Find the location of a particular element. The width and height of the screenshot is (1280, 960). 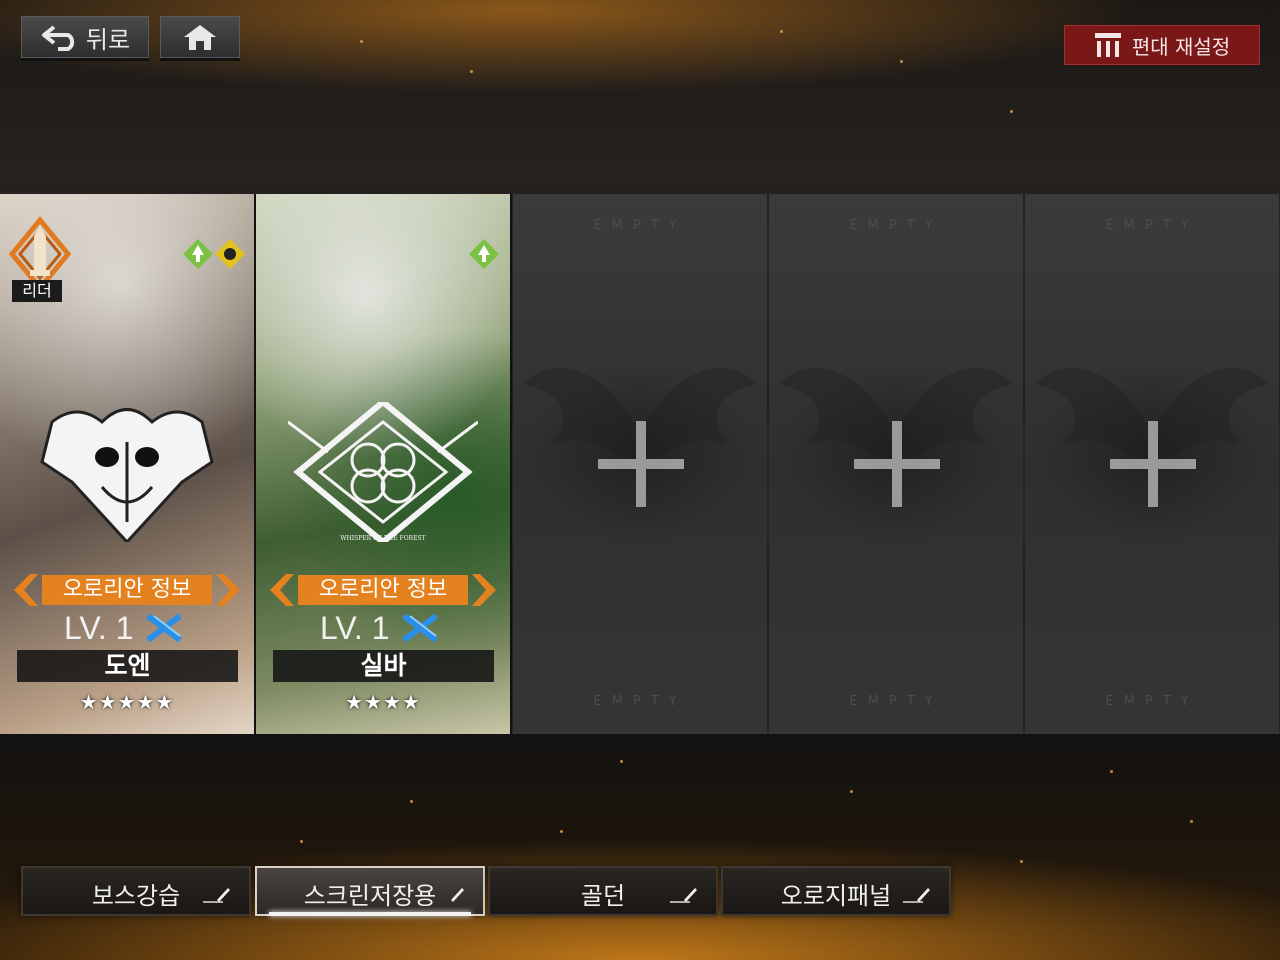

emblem-caption: WHISPER OF THE FOREST is located at coordinates (382, 538).